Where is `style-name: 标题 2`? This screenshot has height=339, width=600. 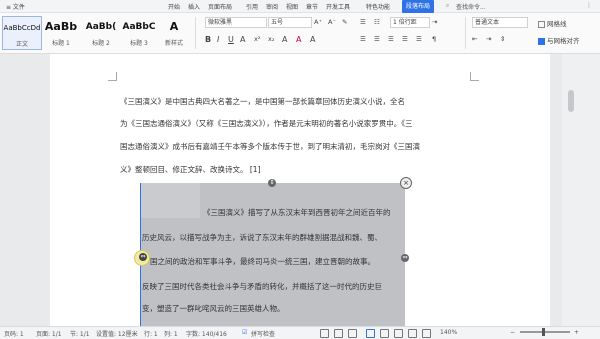 style-name: 标题 2 is located at coordinates (101, 43).